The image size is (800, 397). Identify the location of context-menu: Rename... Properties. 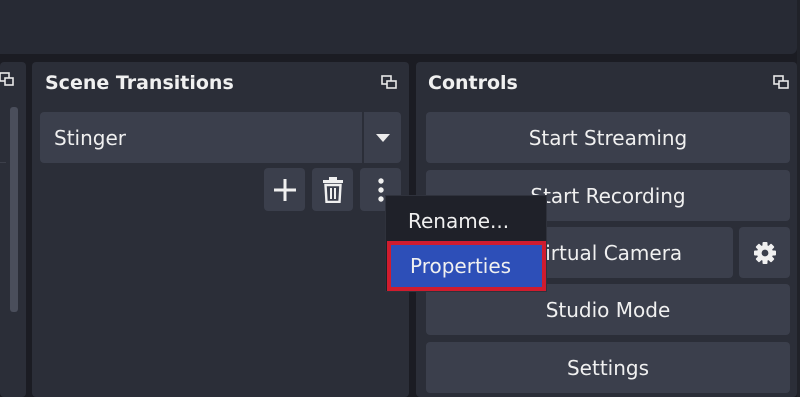
(466, 243).